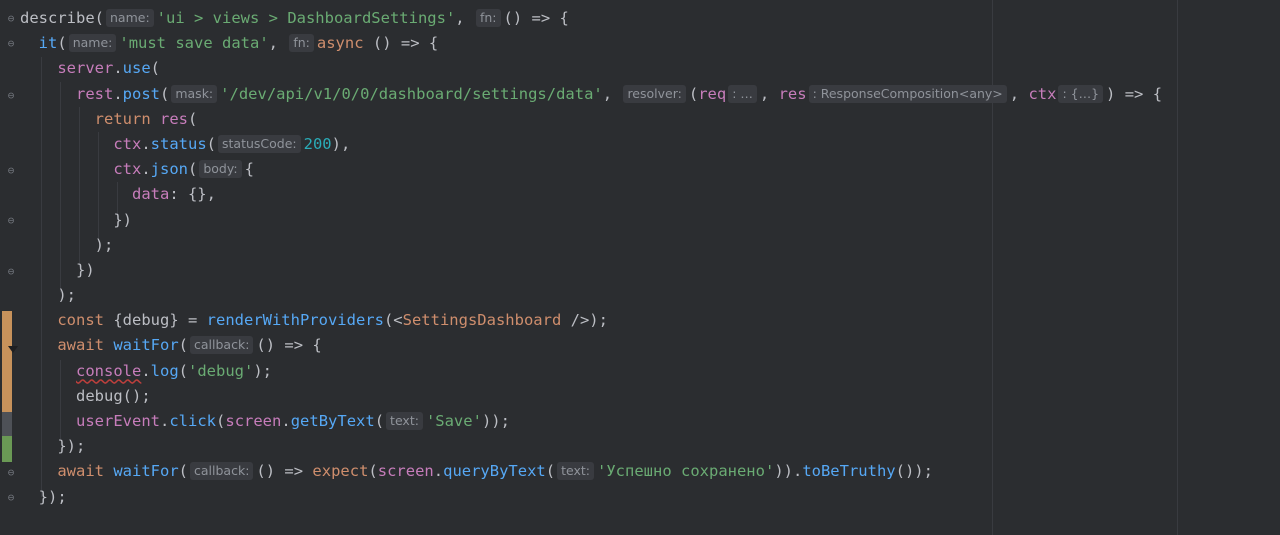 The width and height of the screenshot is (1280, 535). Describe the element at coordinates (591, 144) in the screenshot. I see `code-line: ctx.status(statusCode: 200),` at that location.